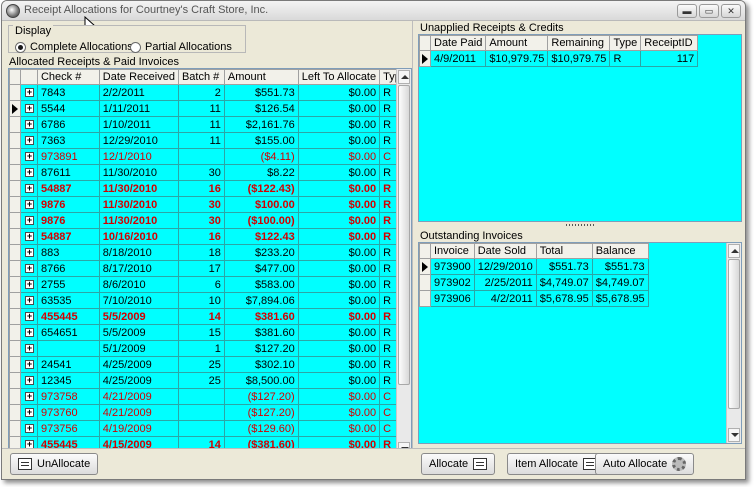 The image size is (754, 487). What do you see at coordinates (138, 348) in the screenshot?
I see `cell-date-received: 5/1/2009` at bounding box center [138, 348].